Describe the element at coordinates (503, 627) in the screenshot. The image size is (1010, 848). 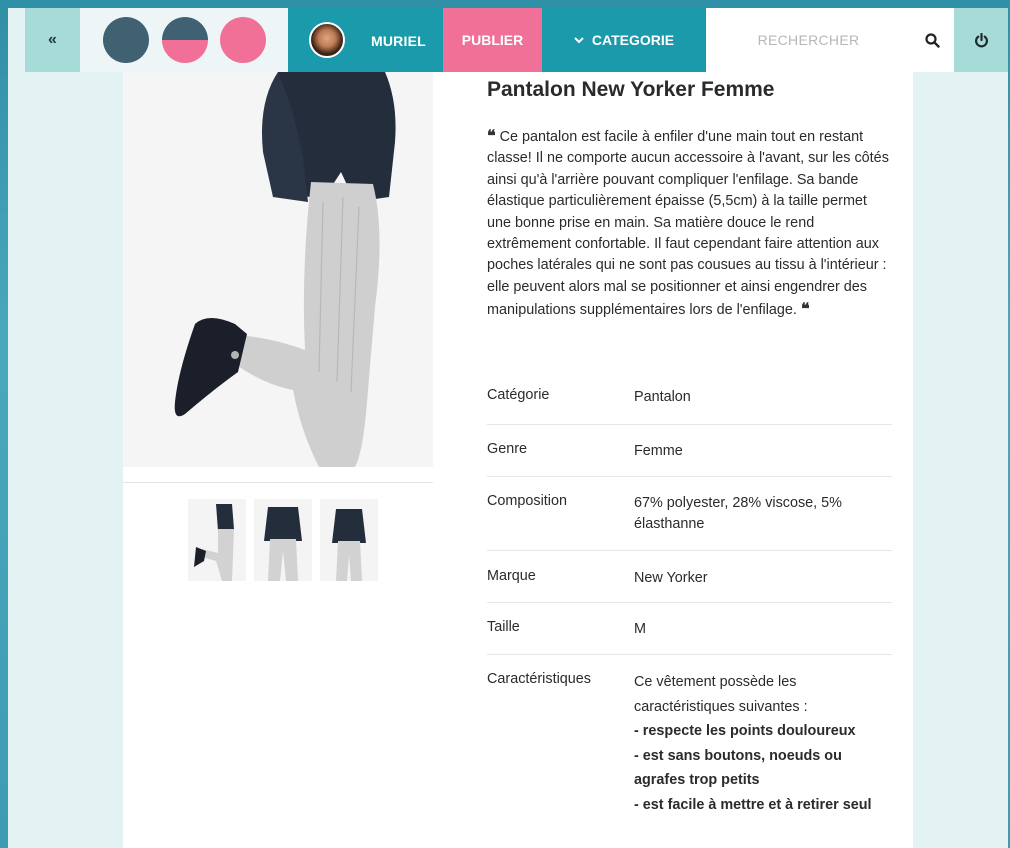
I see `spec-label: Taille` at that location.